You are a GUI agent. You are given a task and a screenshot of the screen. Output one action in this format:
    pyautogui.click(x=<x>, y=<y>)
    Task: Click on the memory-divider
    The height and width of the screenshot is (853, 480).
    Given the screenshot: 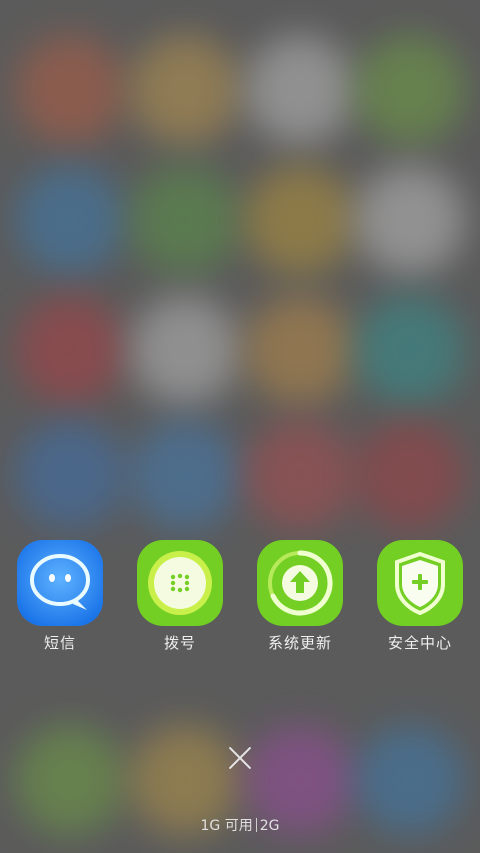 What is the action you would take?
    pyautogui.click(x=256, y=825)
    